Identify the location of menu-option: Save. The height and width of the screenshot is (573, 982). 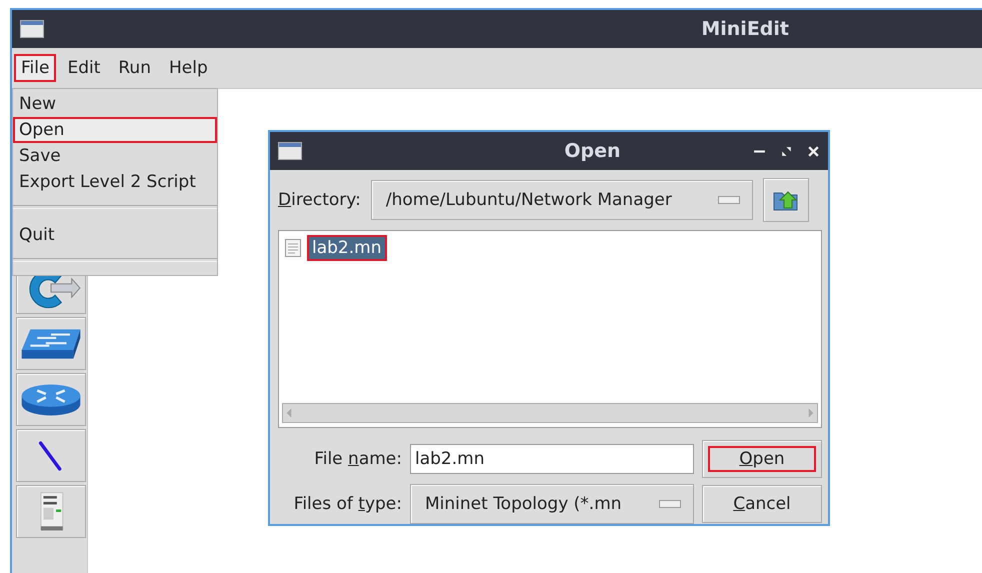
(115, 156).